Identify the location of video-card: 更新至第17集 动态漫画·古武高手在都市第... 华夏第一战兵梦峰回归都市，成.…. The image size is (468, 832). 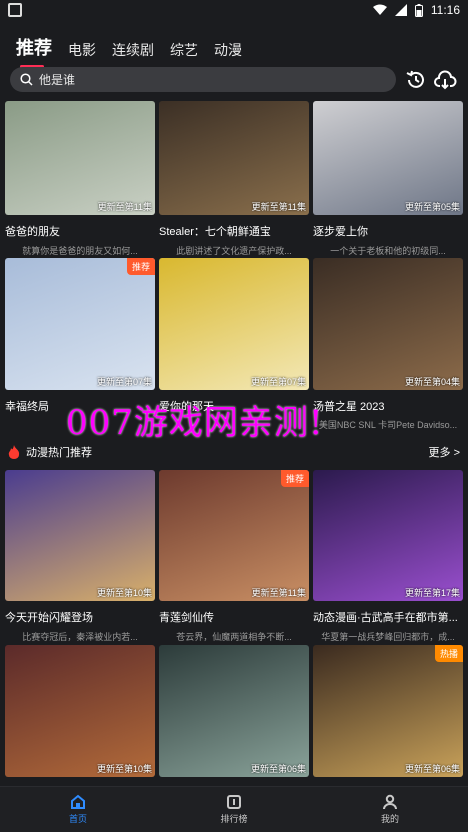
(388, 556).